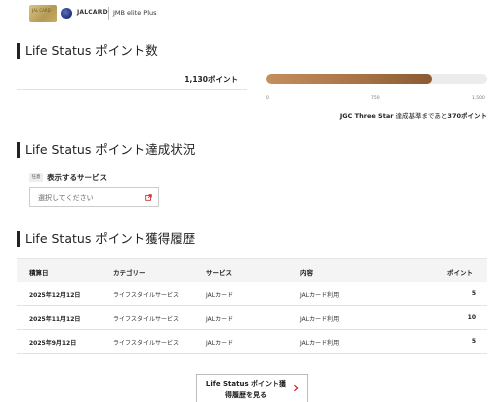  Describe the element at coordinates (349, 79) in the screenshot. I see `points-progress-fill` at that location.